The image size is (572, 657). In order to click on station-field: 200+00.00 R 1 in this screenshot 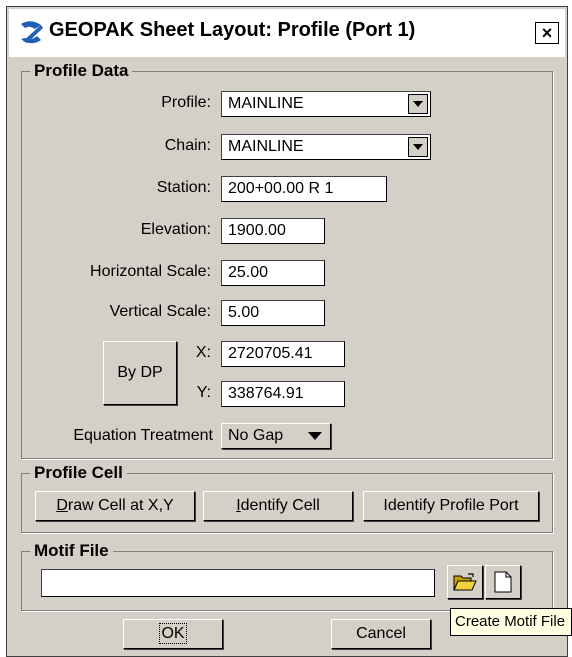, I will do `click(304, 189)`.